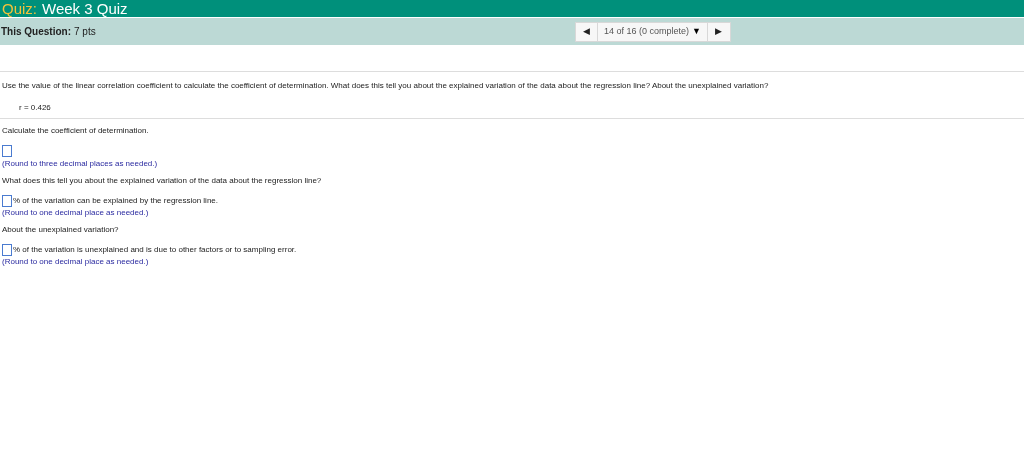 Image resolution: width=1024 pixels, height=470 pixels. What do you see at coordinates (80, 164) in the screenshot?
I see `rounding-hint: (Round to three decimal places as needed.)` at bounding box center [80, 164].